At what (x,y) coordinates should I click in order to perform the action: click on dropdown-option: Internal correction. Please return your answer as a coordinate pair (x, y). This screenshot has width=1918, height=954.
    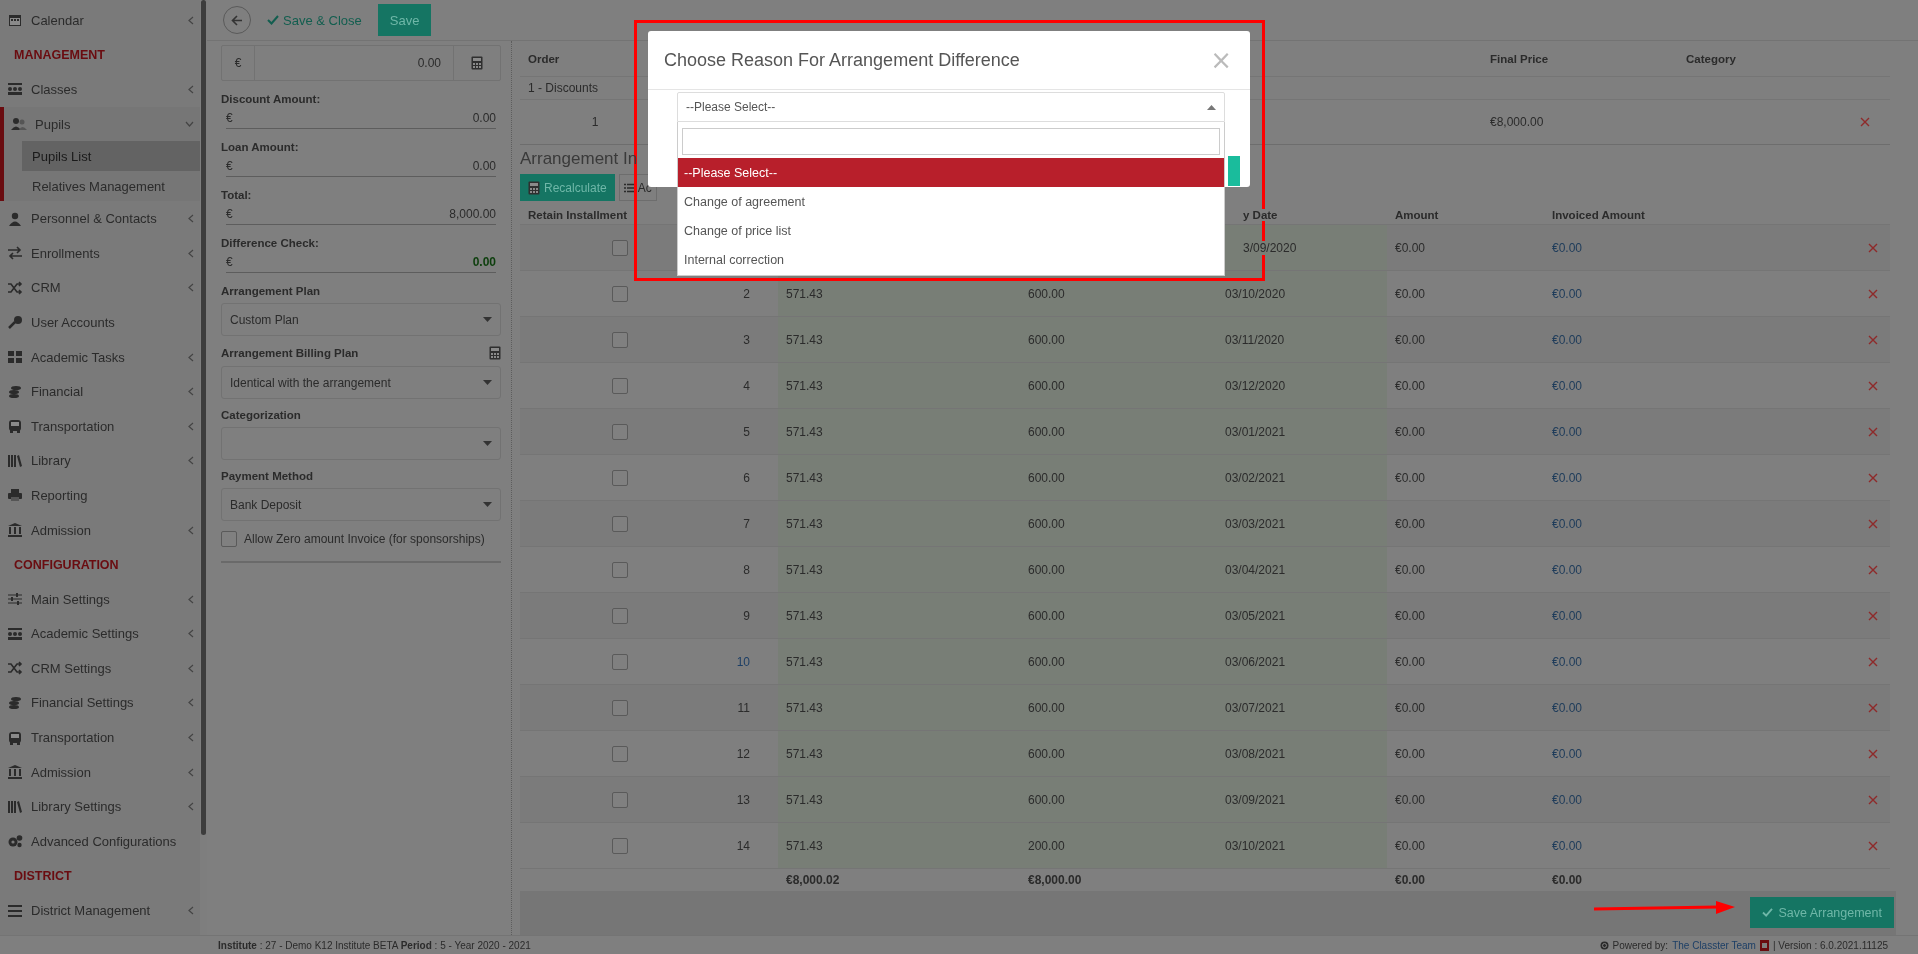
    Looking at the image, I should click on (951, 259).